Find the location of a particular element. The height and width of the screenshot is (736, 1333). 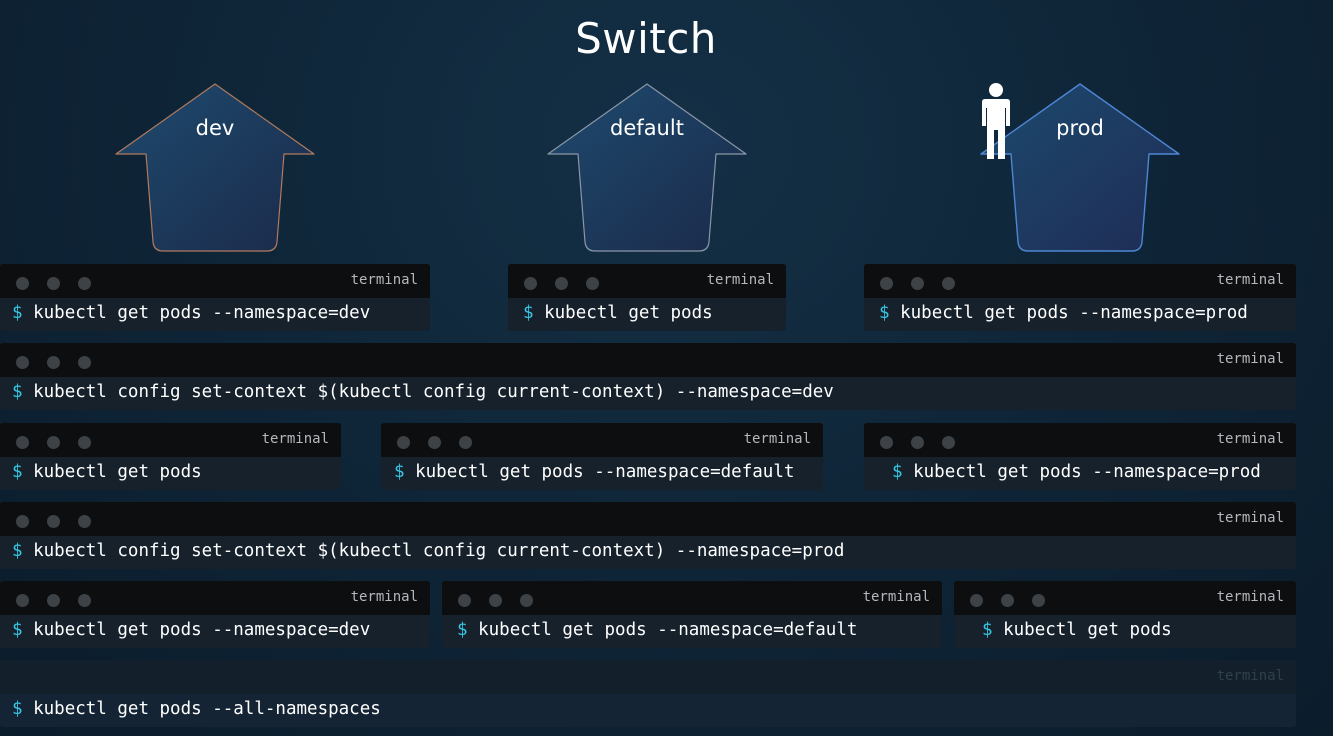

namespace-default: default is located at coordinates (647, 168).